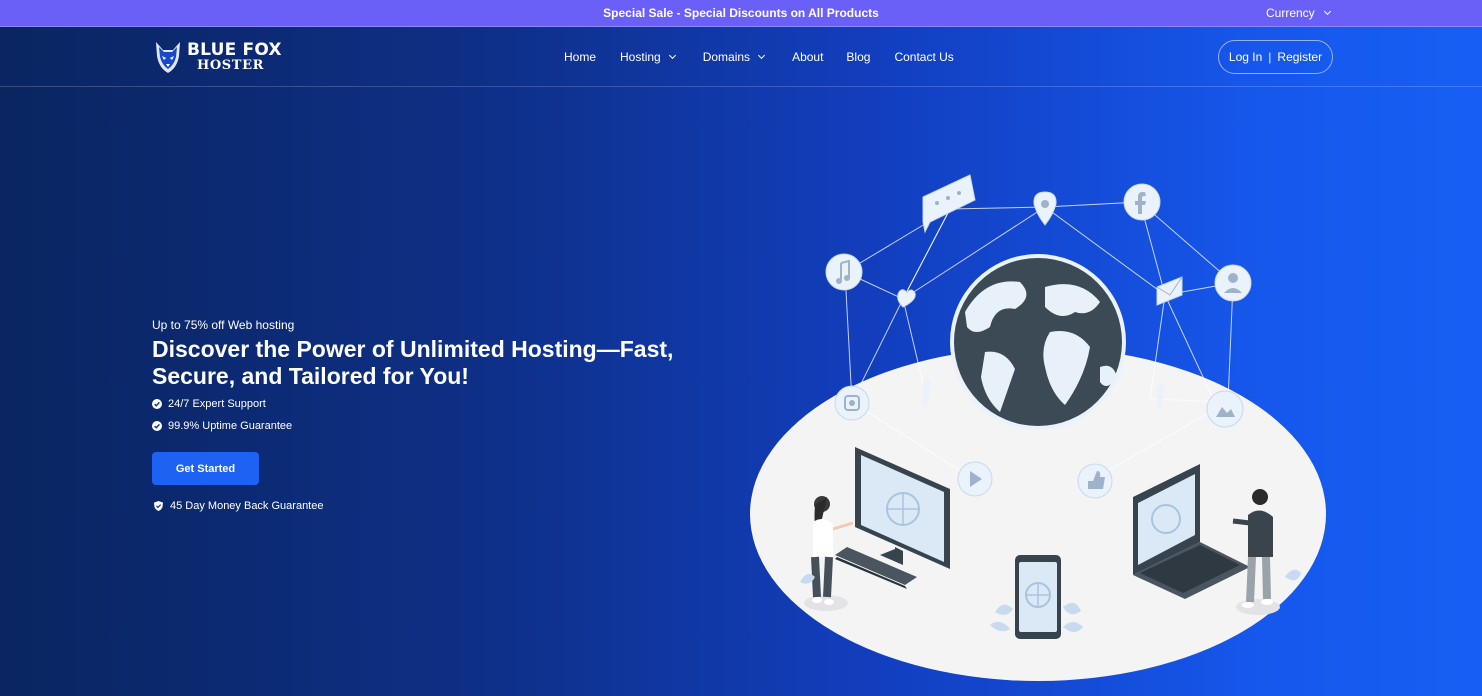  I want to click on get-started-button: Get Started, so click(205, 468).